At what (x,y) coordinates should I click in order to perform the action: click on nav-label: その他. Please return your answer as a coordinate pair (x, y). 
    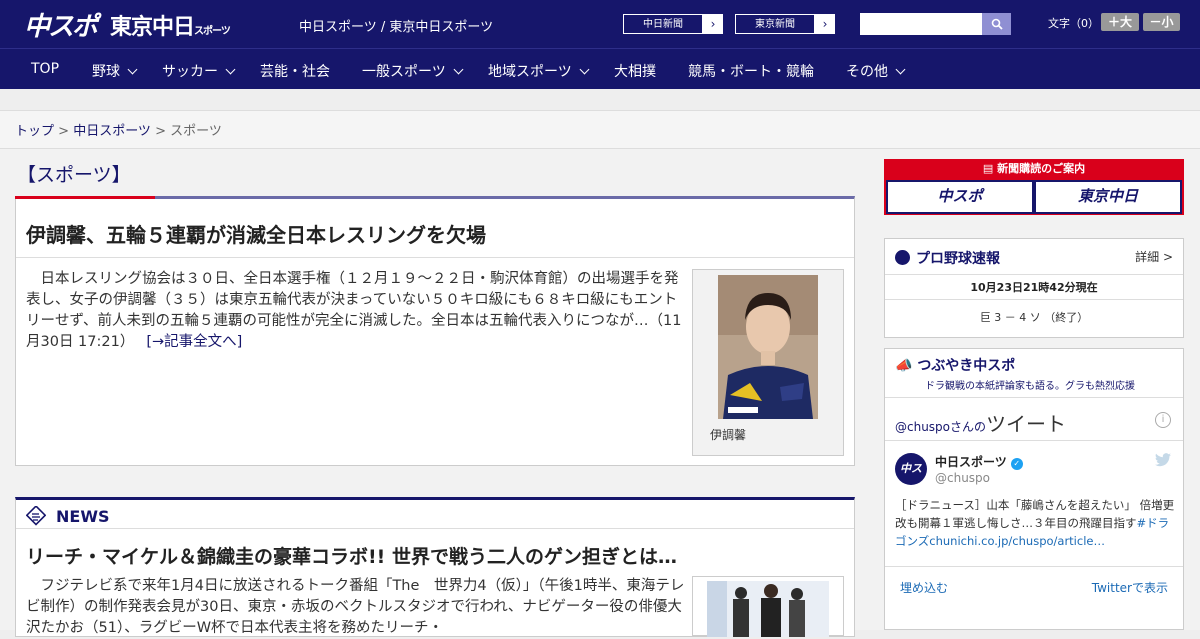
    Looking at the image, I should click on (867, 72).